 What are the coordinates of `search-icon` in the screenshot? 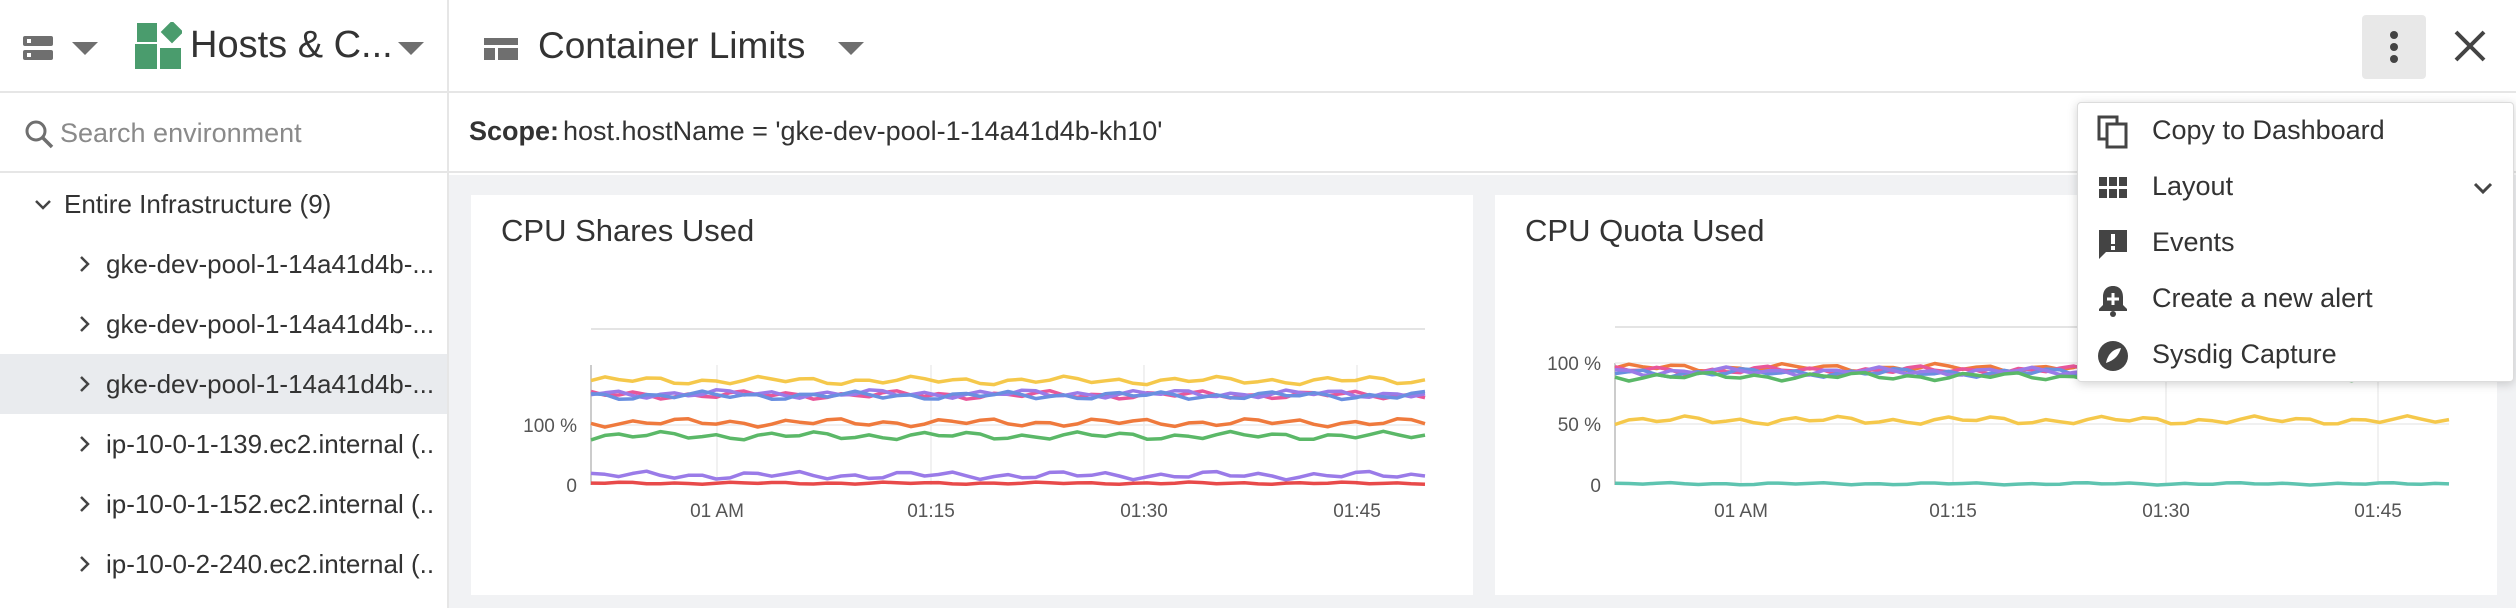 It's located at (39, 134).